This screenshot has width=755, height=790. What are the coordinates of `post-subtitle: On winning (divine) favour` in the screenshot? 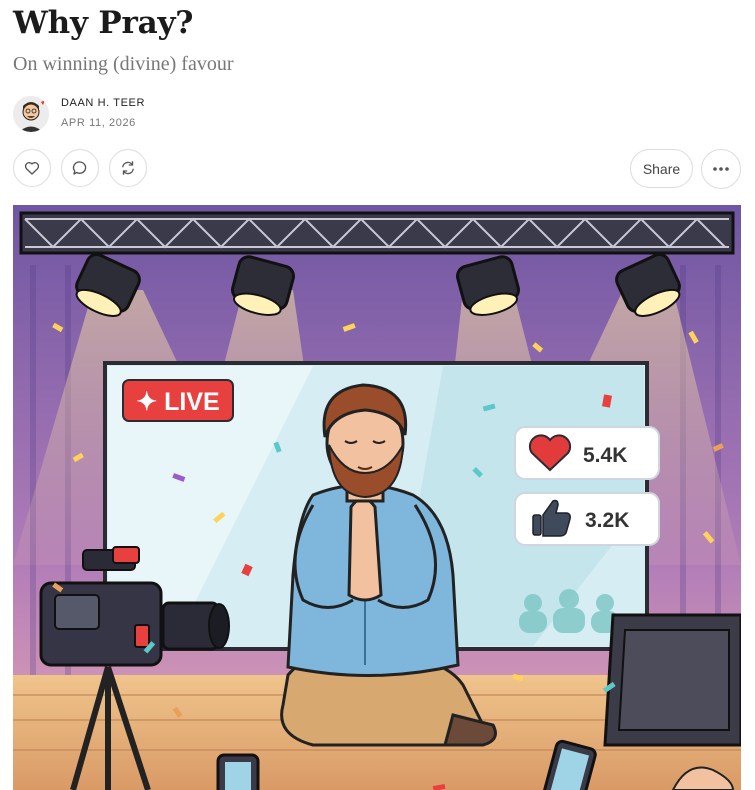 It's located at (123, 64).